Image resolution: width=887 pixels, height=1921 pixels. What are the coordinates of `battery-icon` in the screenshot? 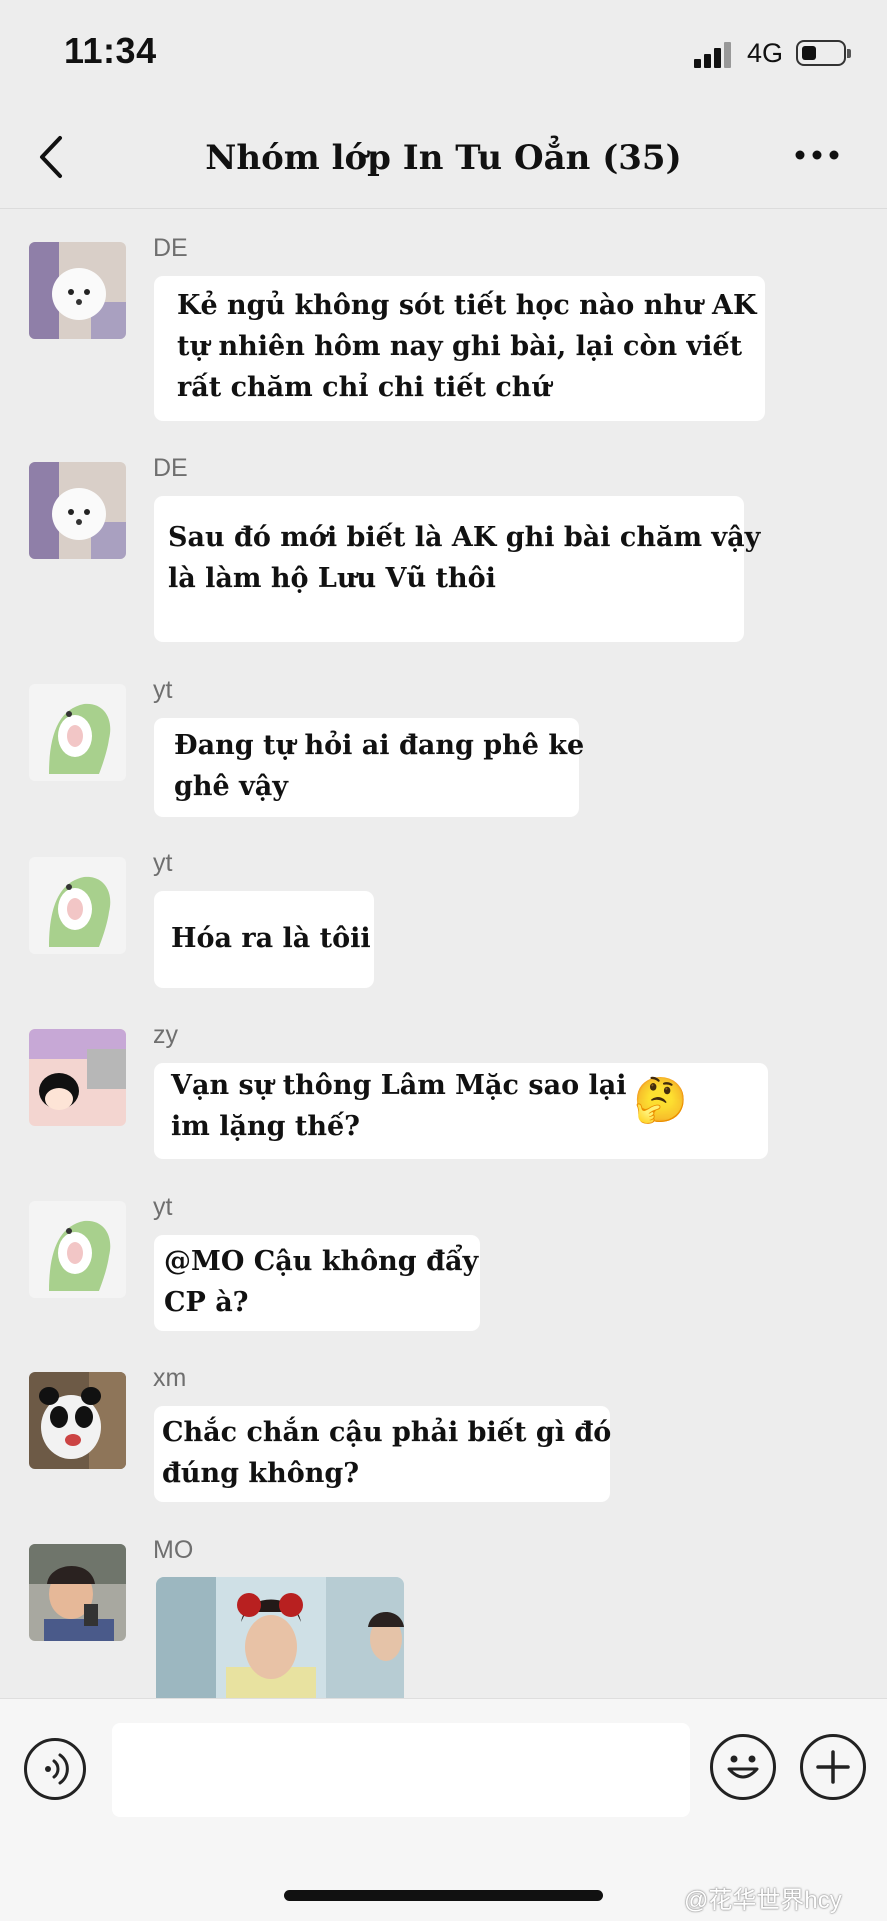 It's located at (823, 53).